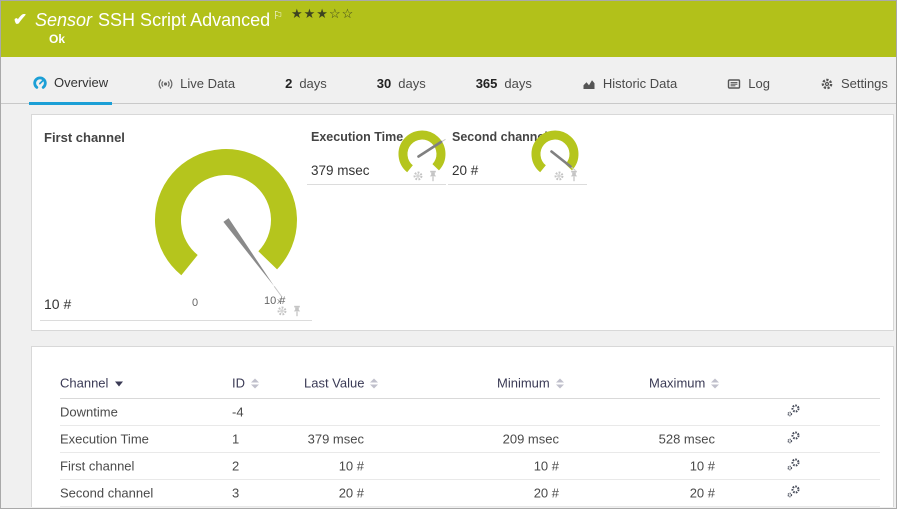 The image size is (897, 509). I want to click on channel-minimum: 20 #, so click(546, 493).